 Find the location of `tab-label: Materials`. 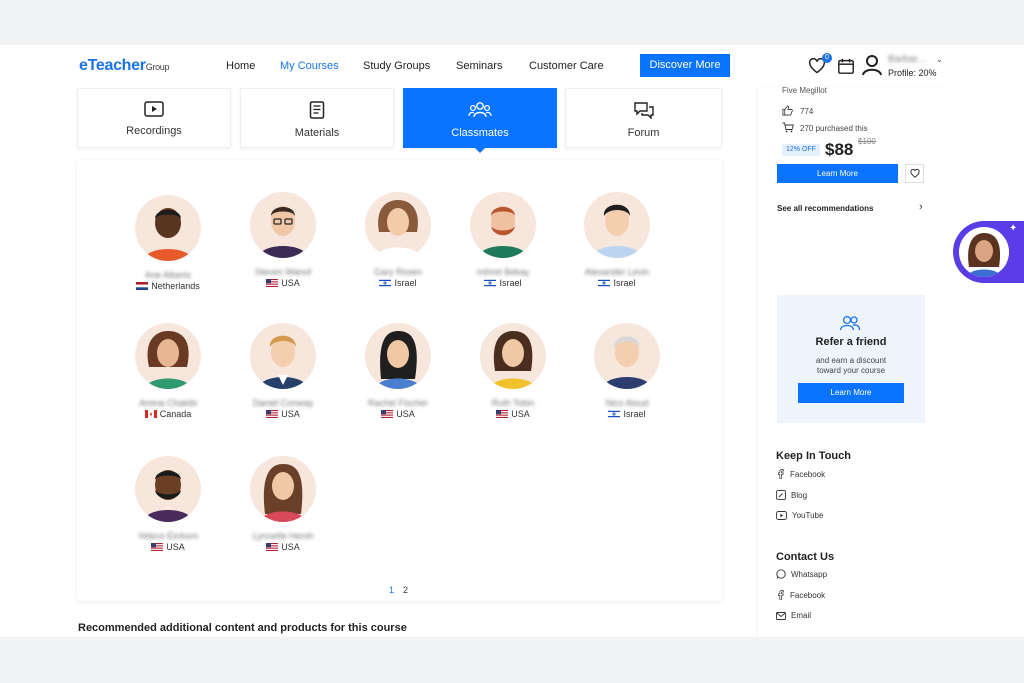

tab-label: Materials is located at coordinates (317, 133).